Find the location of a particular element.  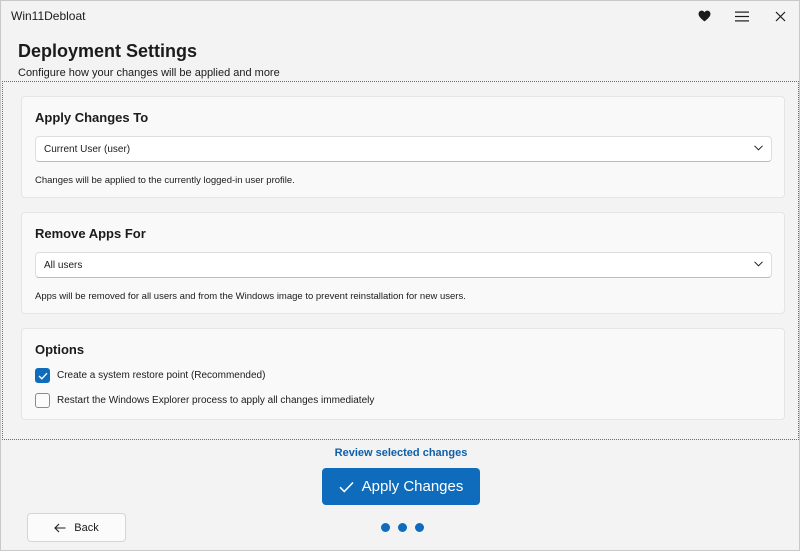

apply-changes-button: Apply Changes is located at coordinates (401, 486).